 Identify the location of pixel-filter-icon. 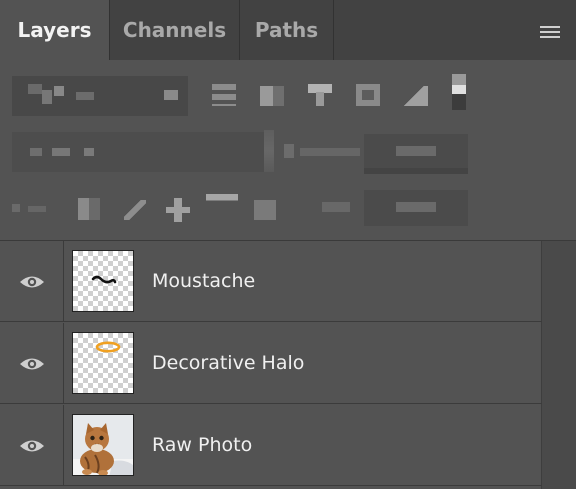
(224, 95).